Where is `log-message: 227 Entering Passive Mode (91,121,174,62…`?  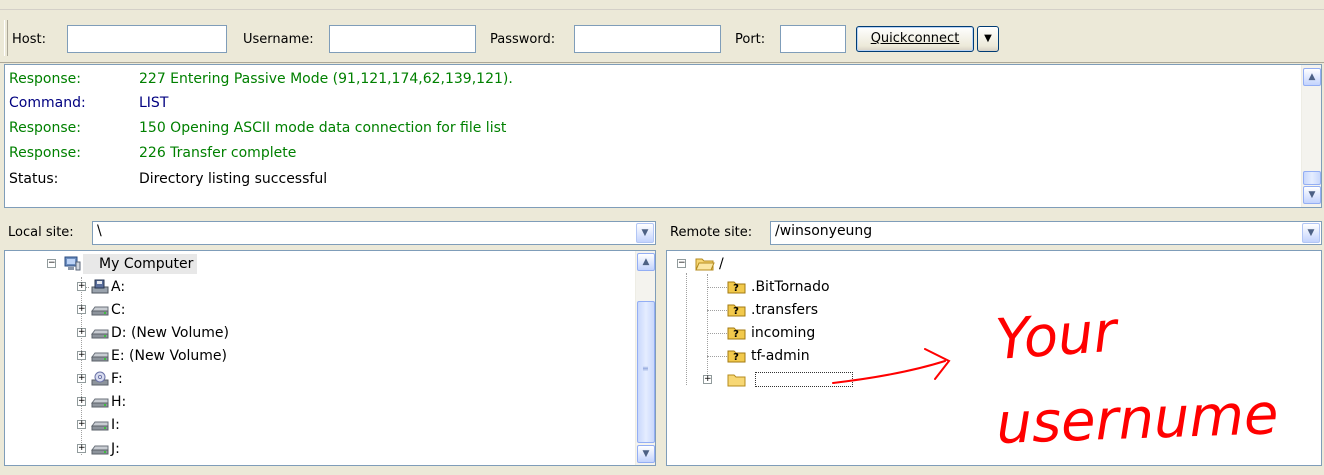 log-message: 227 Entering Passive Mode (91,121,174,62… is located at coordinates (326, 79).